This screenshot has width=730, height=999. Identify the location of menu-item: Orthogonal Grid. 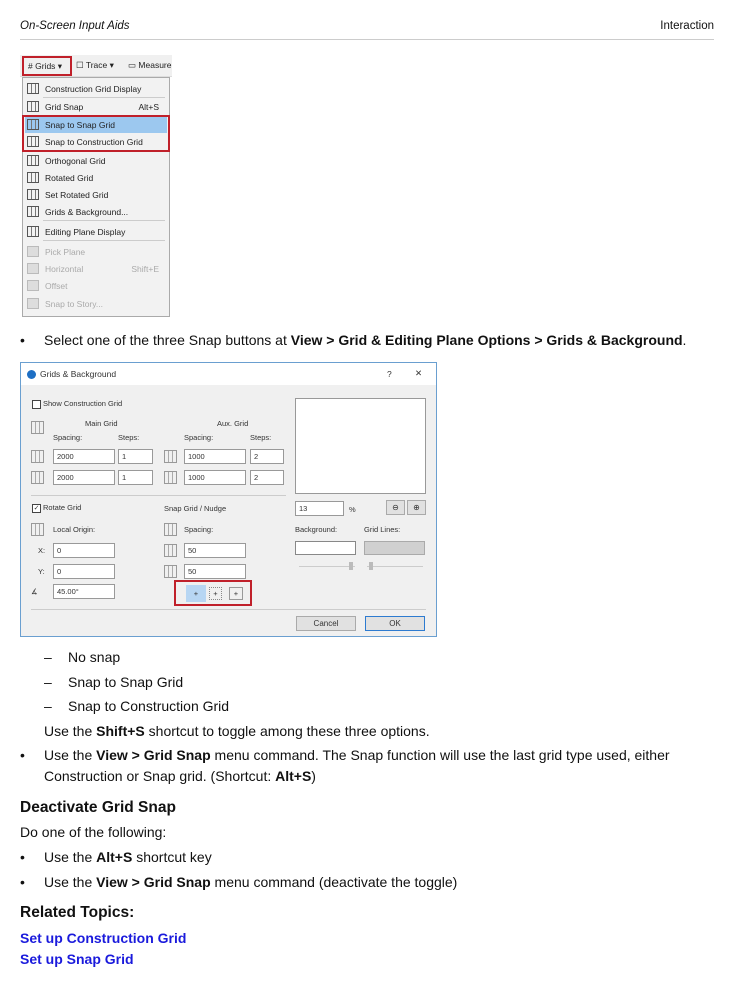
(96, 160).